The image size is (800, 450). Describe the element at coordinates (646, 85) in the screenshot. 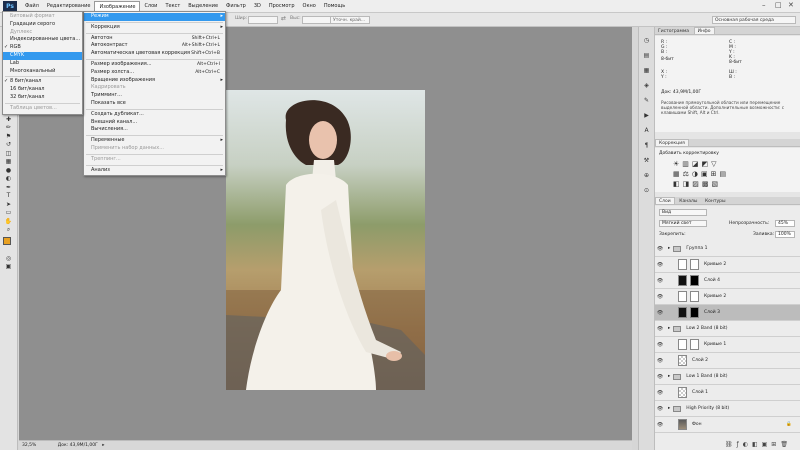

I see `styles-icon: ◈` at that location.